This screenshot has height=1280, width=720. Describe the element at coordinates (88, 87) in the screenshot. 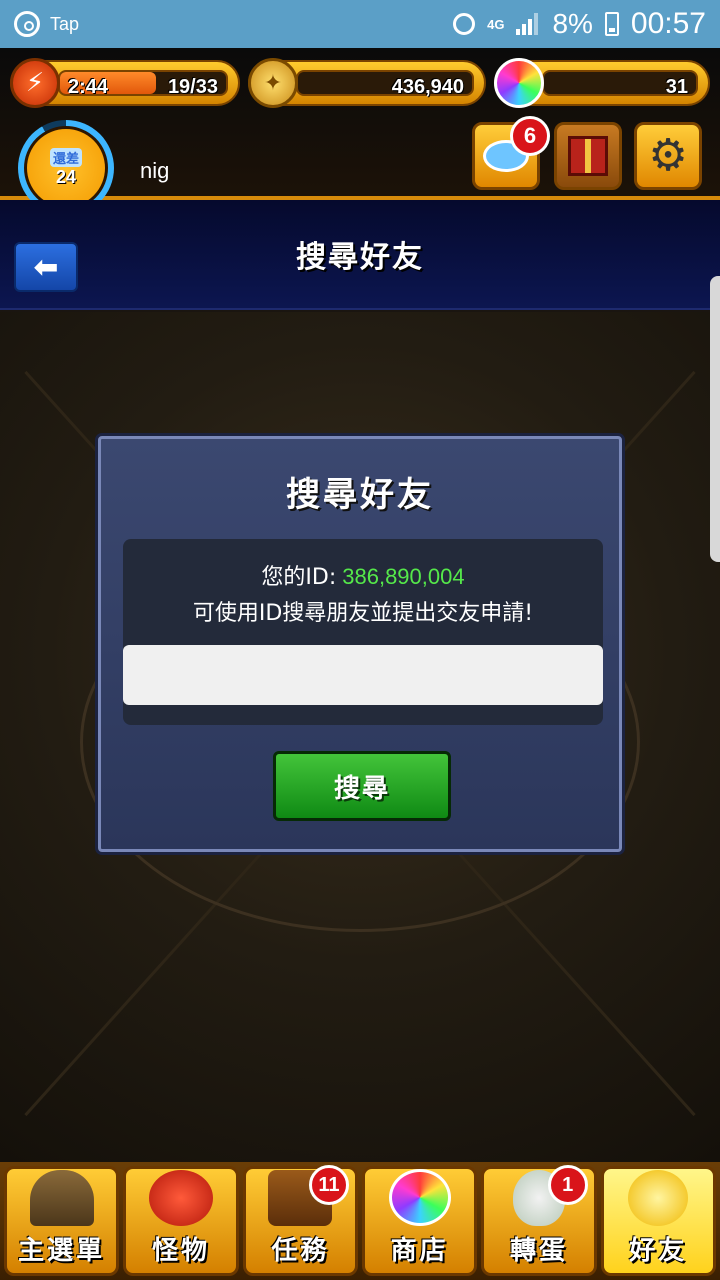

I see `stamina-timer: 2:44` at that location.